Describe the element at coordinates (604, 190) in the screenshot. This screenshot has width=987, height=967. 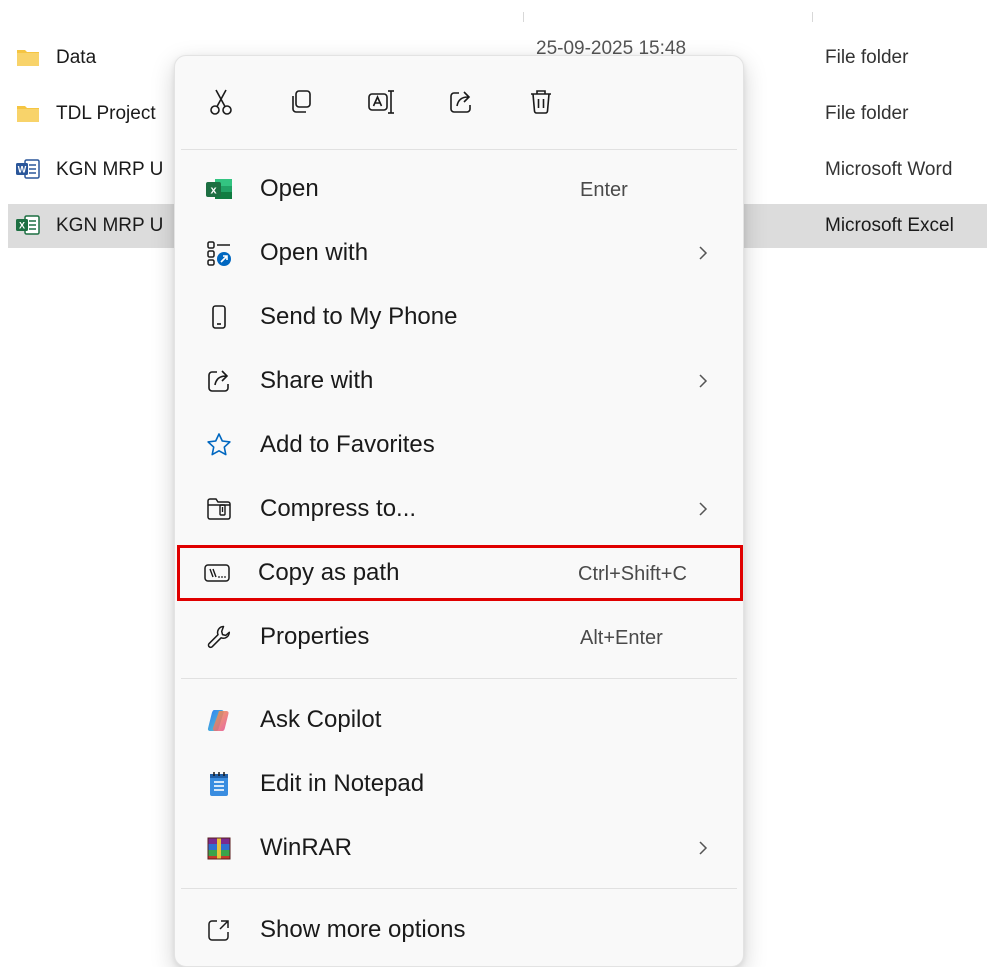
I see `menu-item-shortcut: Enter` at that location.